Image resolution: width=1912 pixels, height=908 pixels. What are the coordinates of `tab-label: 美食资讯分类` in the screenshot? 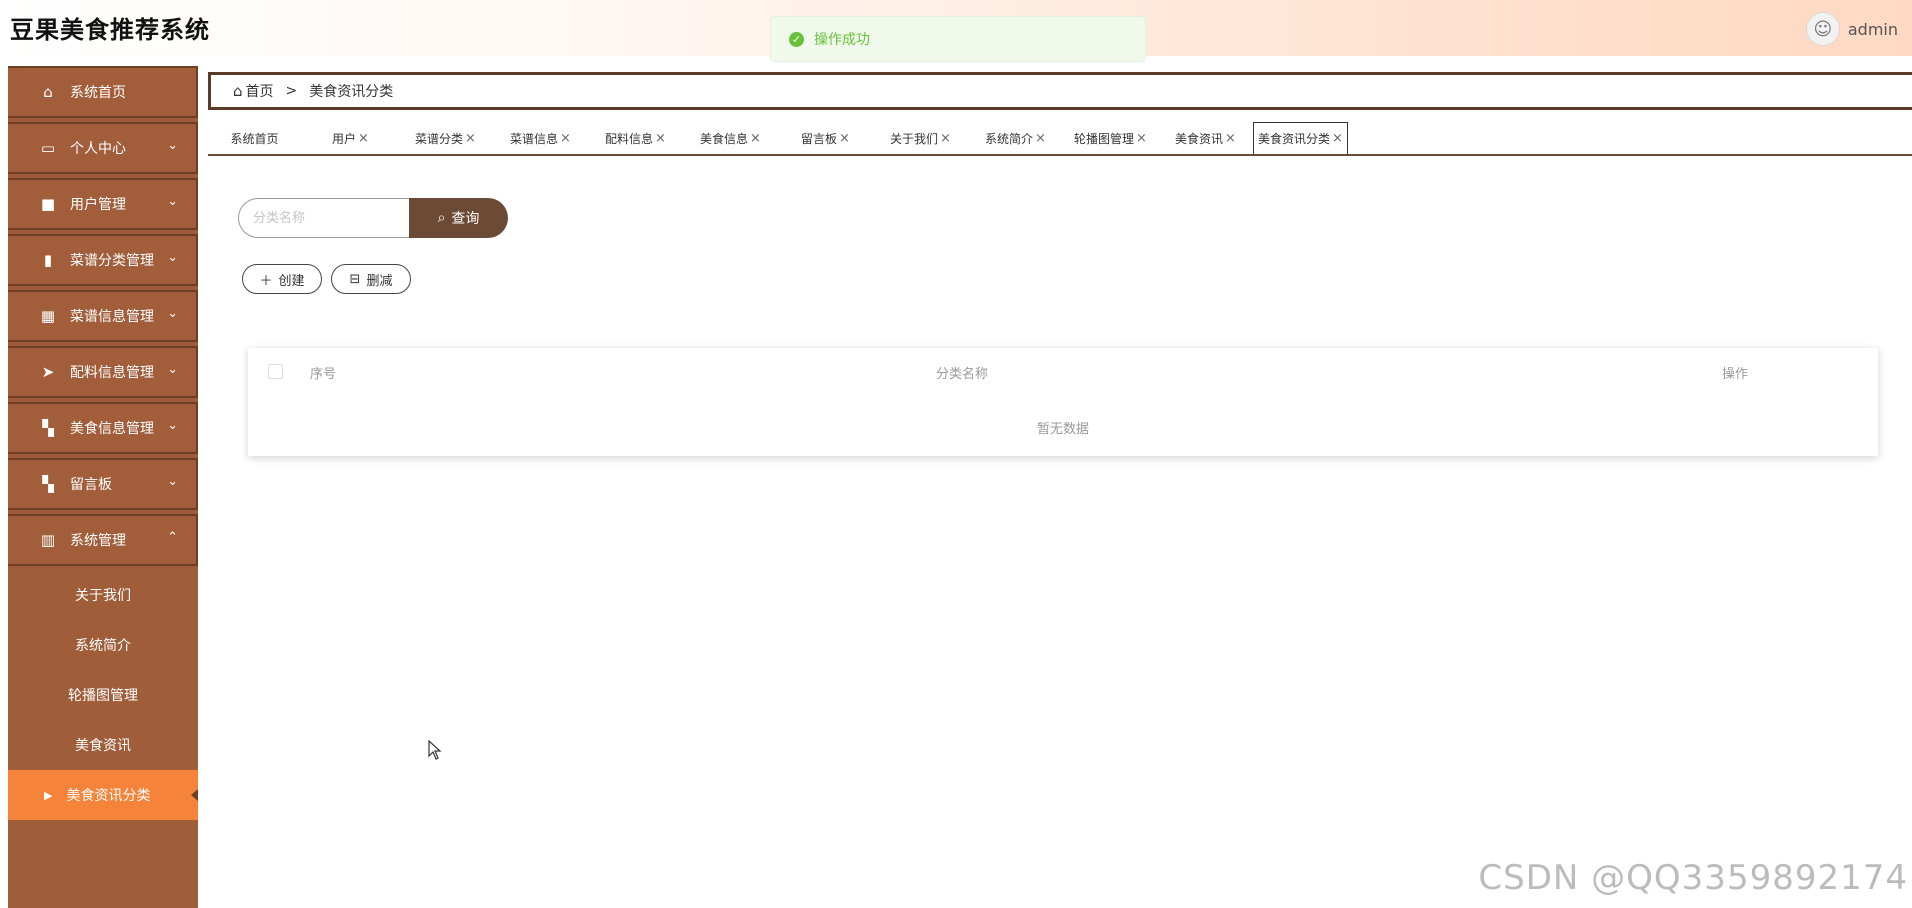 It's located at (1294, 139).